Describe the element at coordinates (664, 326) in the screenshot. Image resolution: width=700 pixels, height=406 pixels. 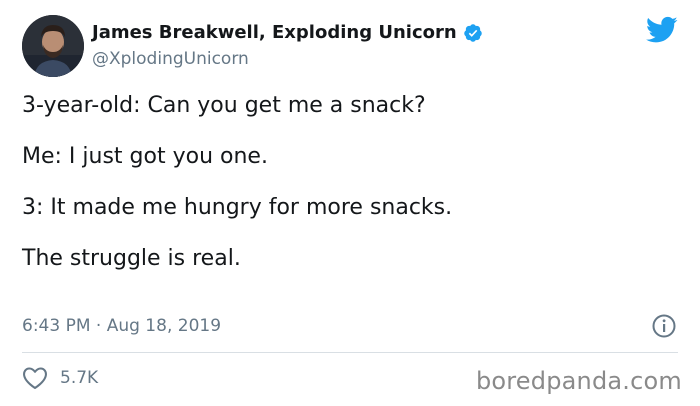
I see `info-icon` at that location.